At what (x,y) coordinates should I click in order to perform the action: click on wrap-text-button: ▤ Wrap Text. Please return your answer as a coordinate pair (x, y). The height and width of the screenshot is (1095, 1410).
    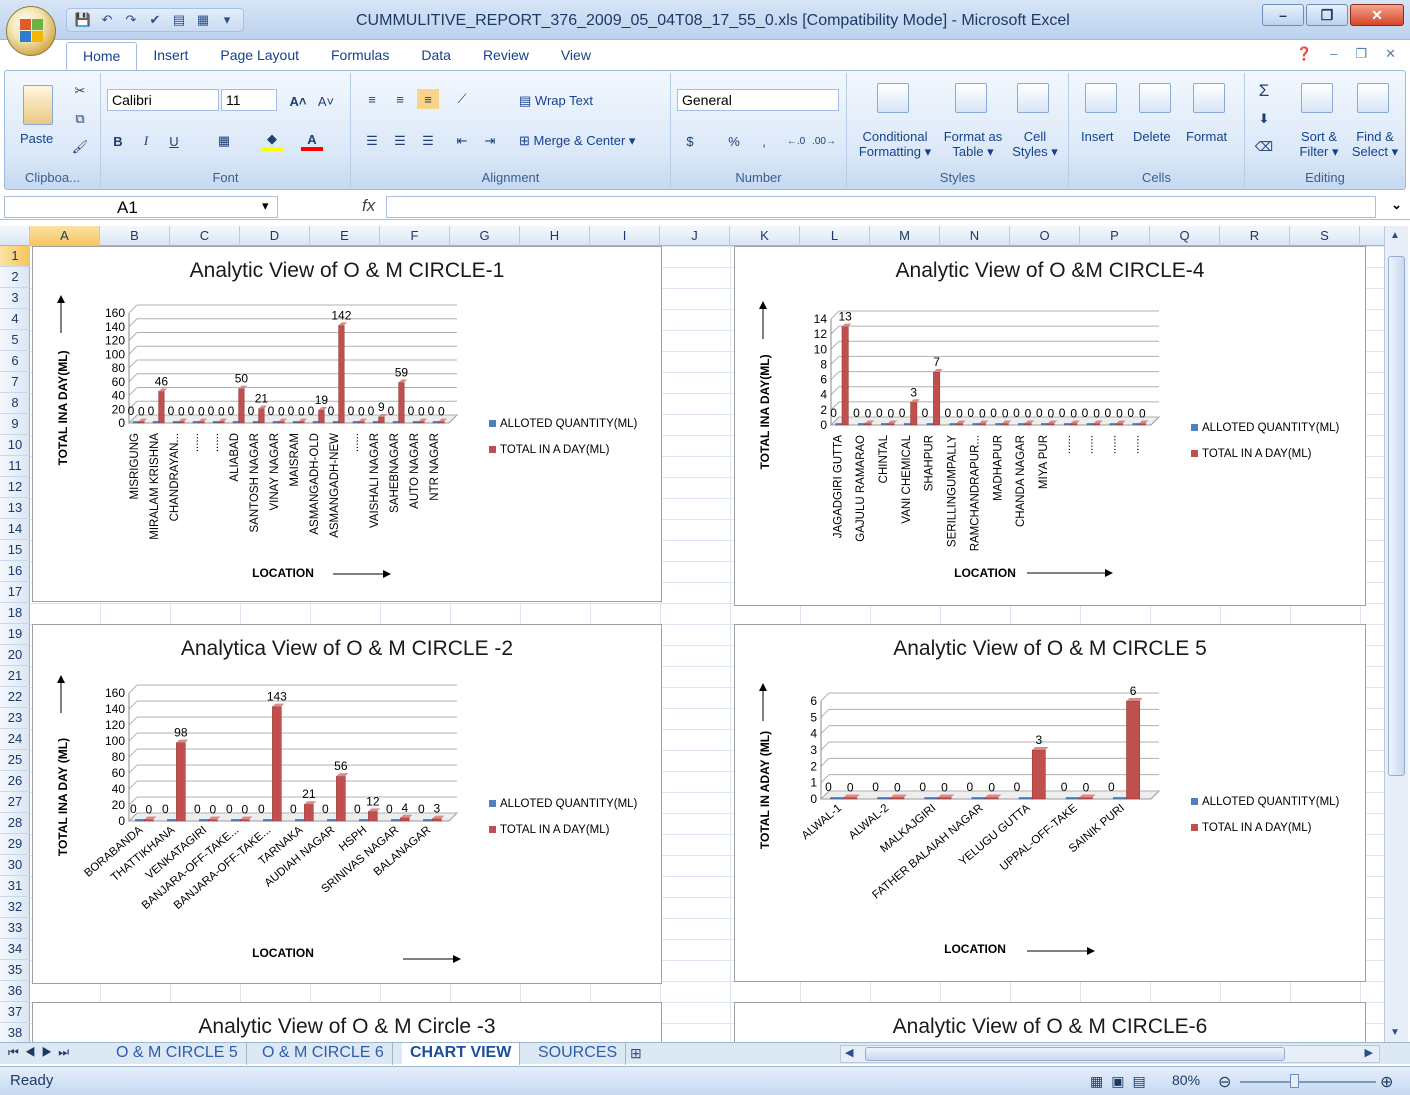
    Looking at the image, I should click on (556, 101).